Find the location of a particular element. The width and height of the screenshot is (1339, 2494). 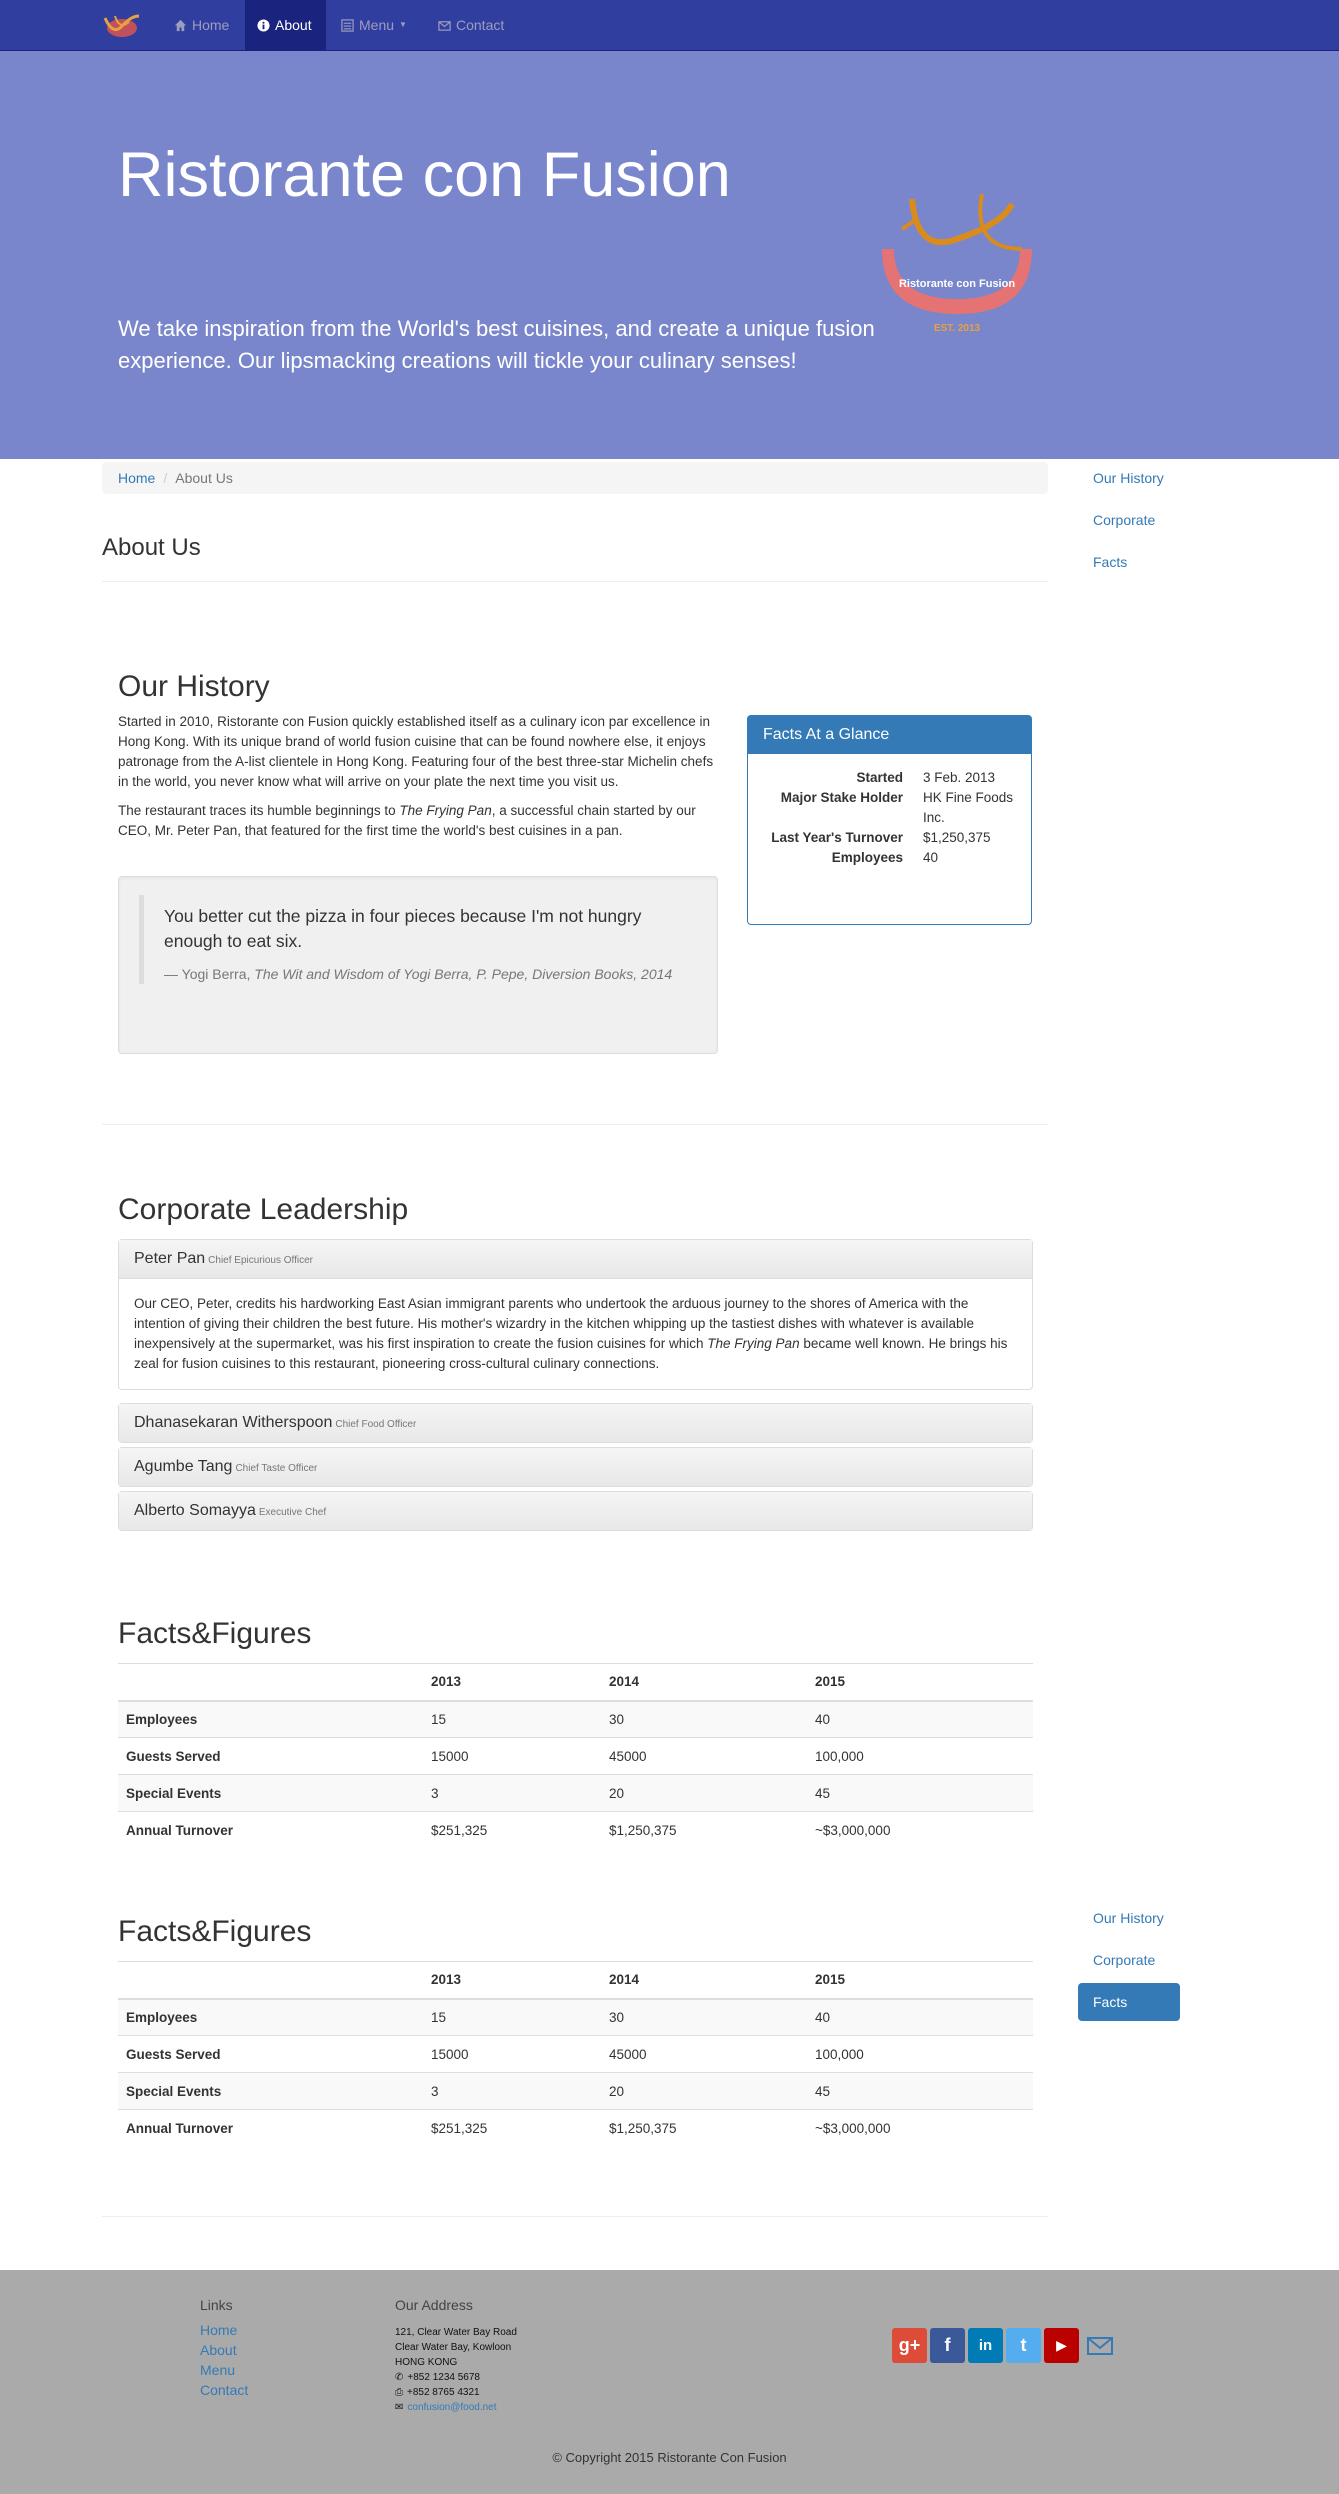

nav-about: About is located at coordinates (285, 25).